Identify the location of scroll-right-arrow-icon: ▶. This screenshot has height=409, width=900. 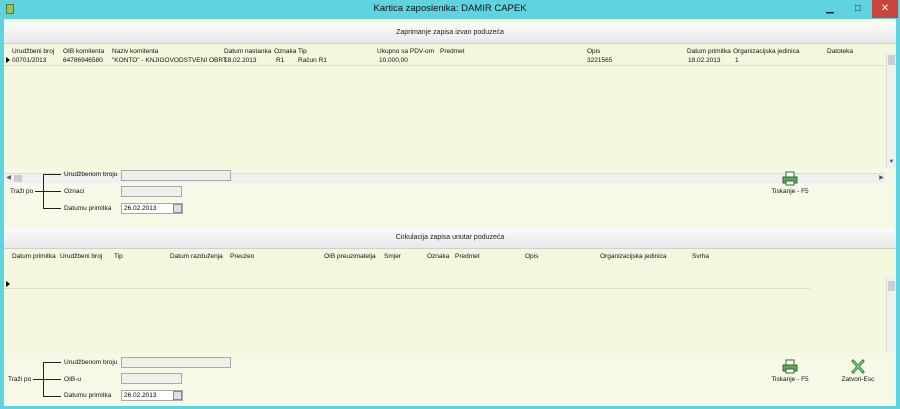
(881, 178).